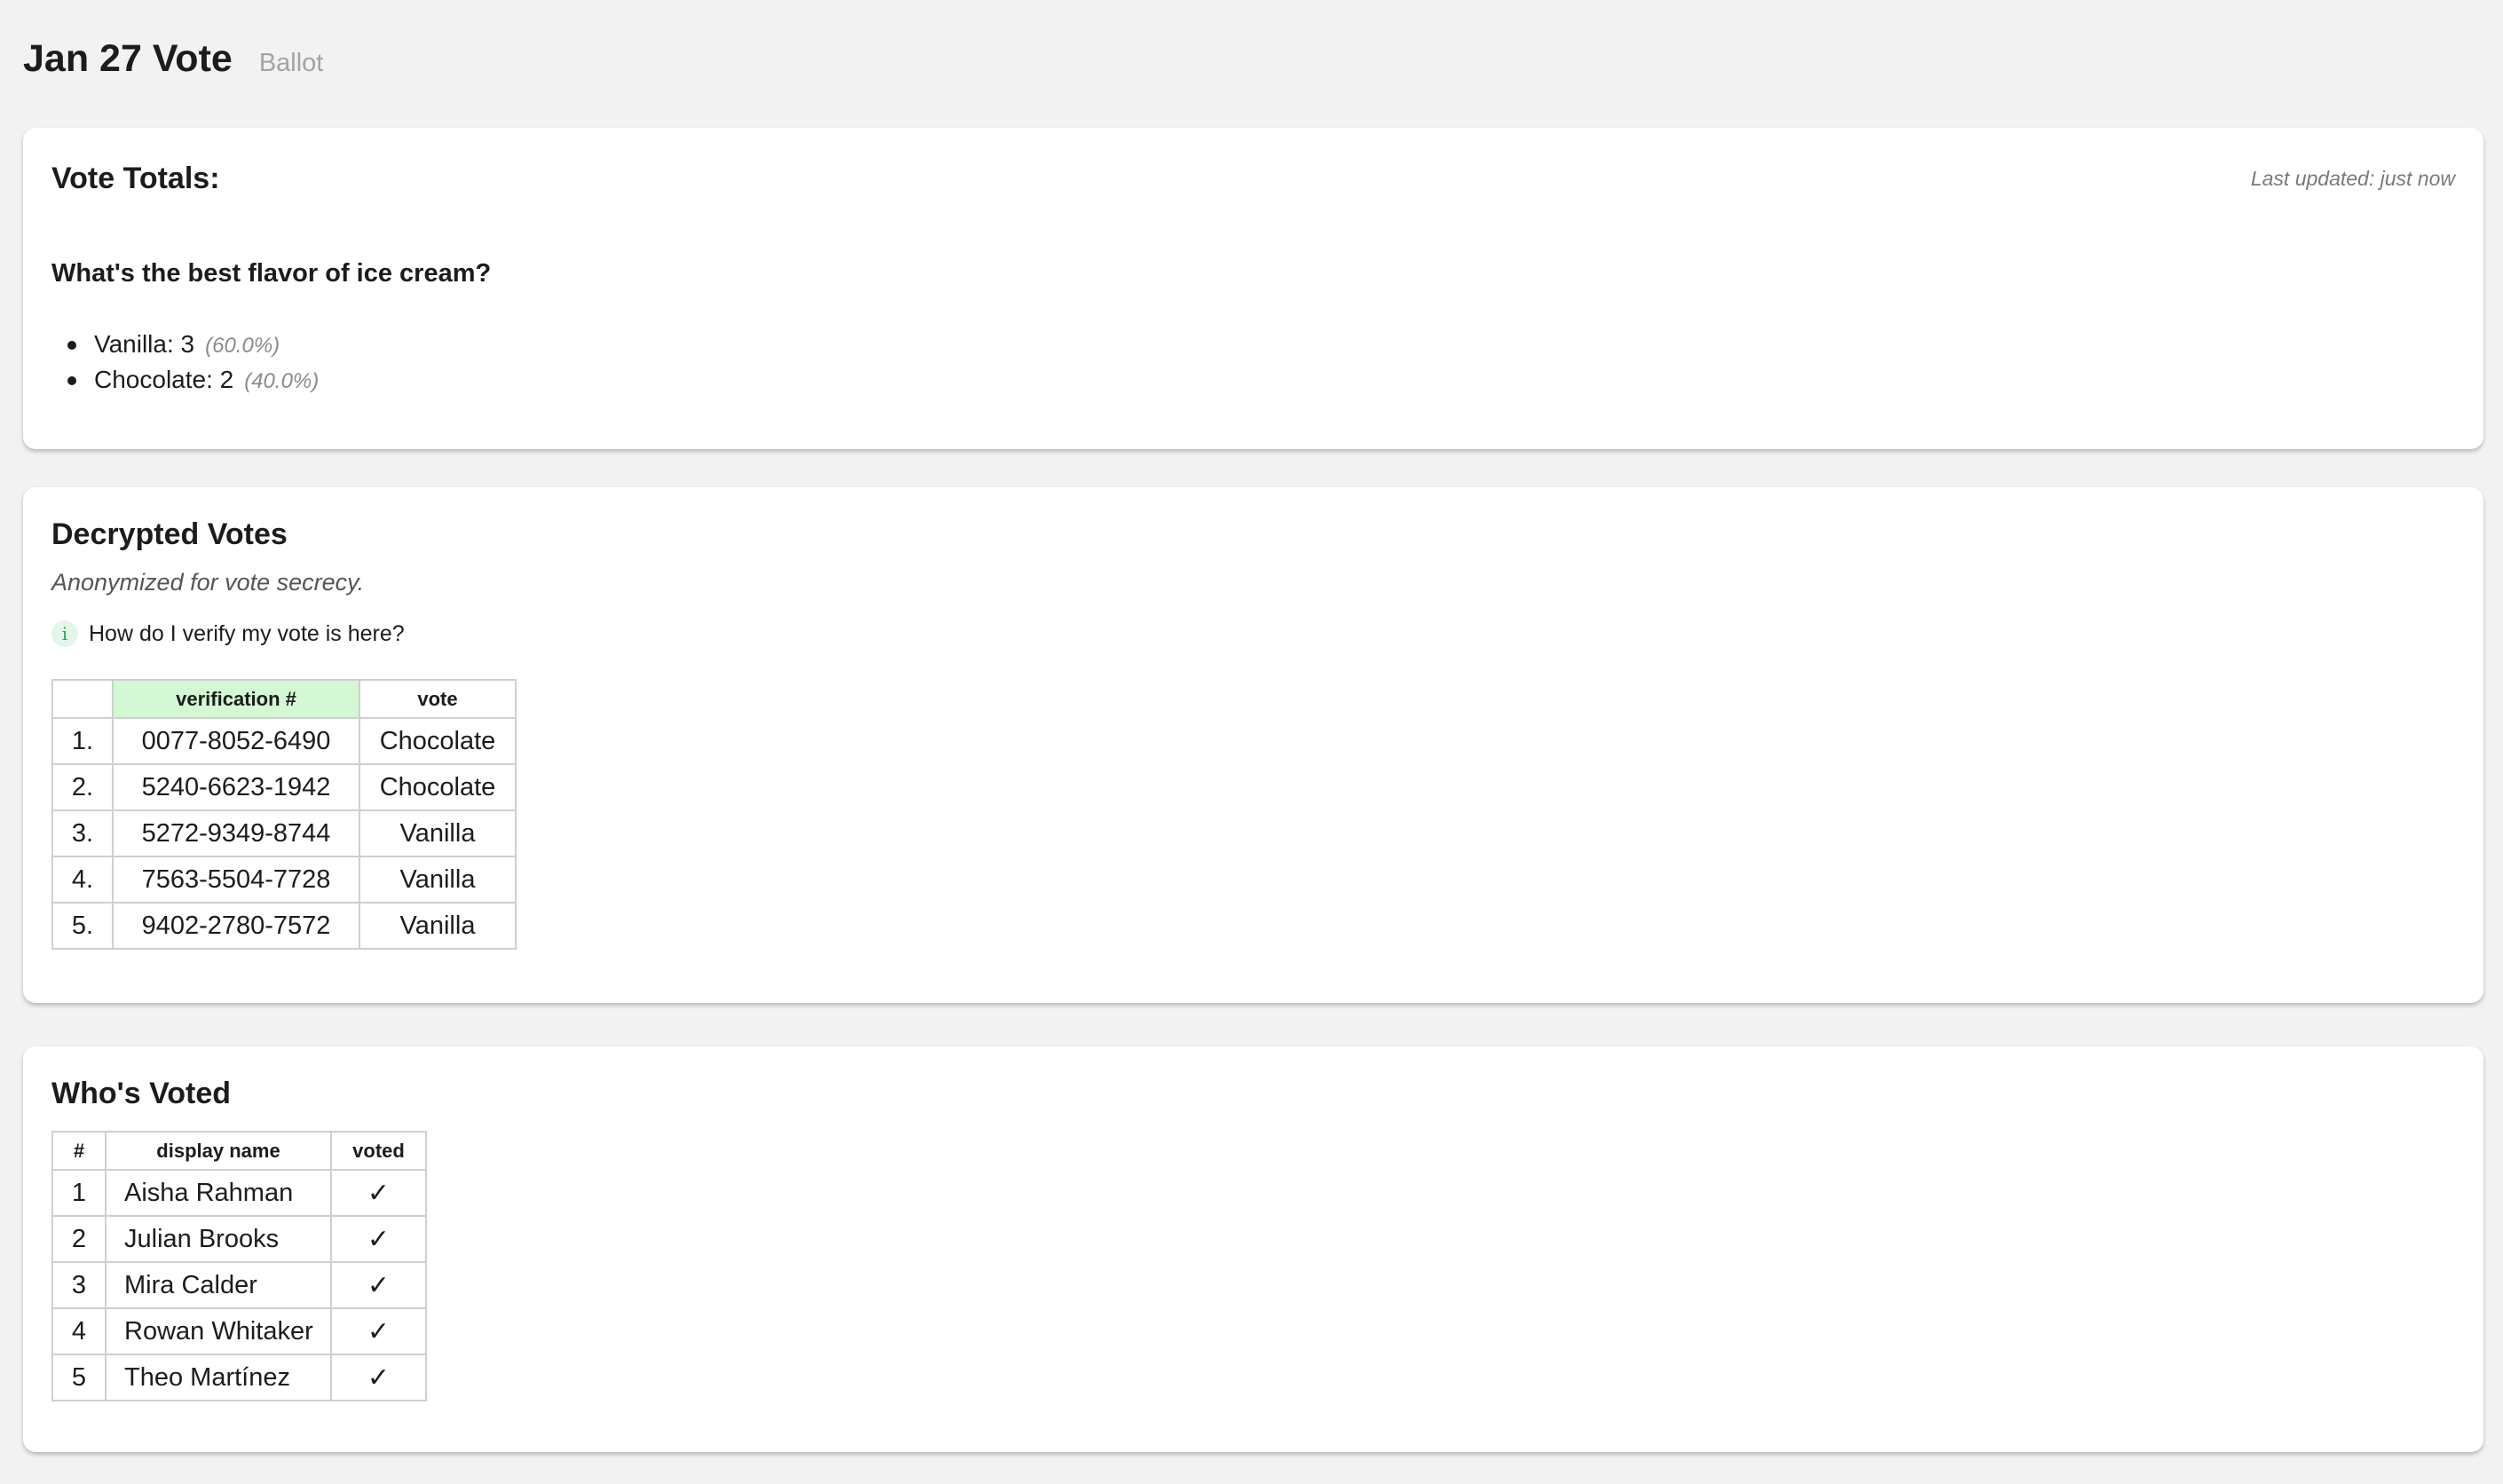  I want to click on option-totals-list: Vanilla: 3 (60.0%) Chocolate: 2 (40.0%), so click(193, 363).